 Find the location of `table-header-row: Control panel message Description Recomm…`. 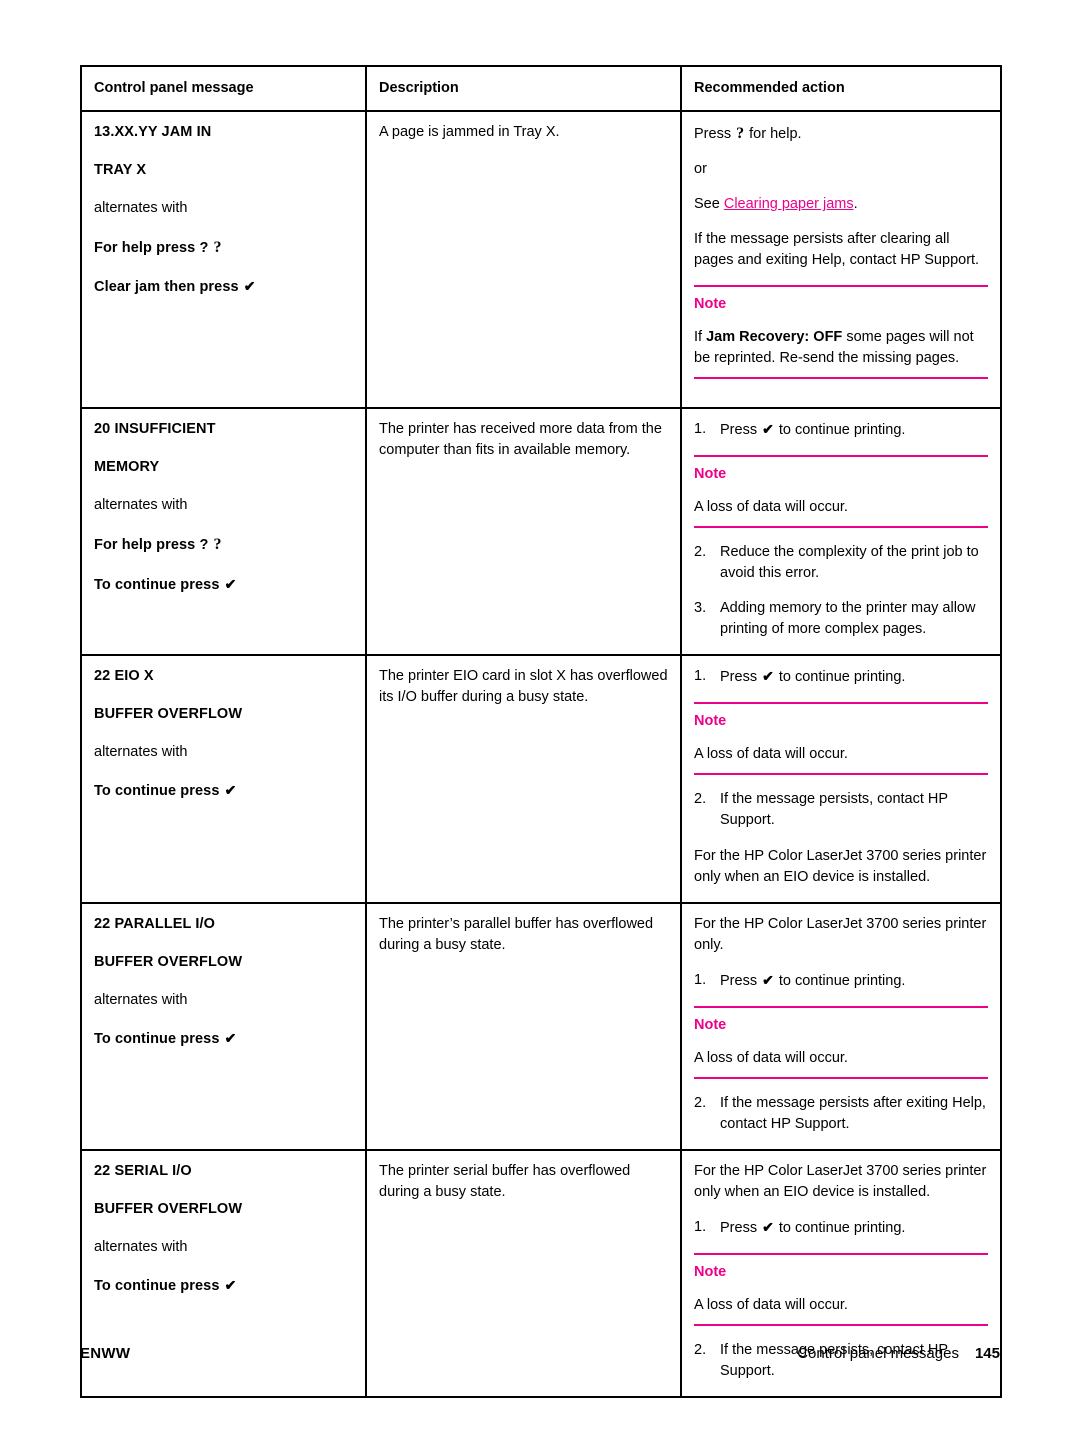

table-header-row: Control panel message Description Recomm… is located at coordinates (541, 88).